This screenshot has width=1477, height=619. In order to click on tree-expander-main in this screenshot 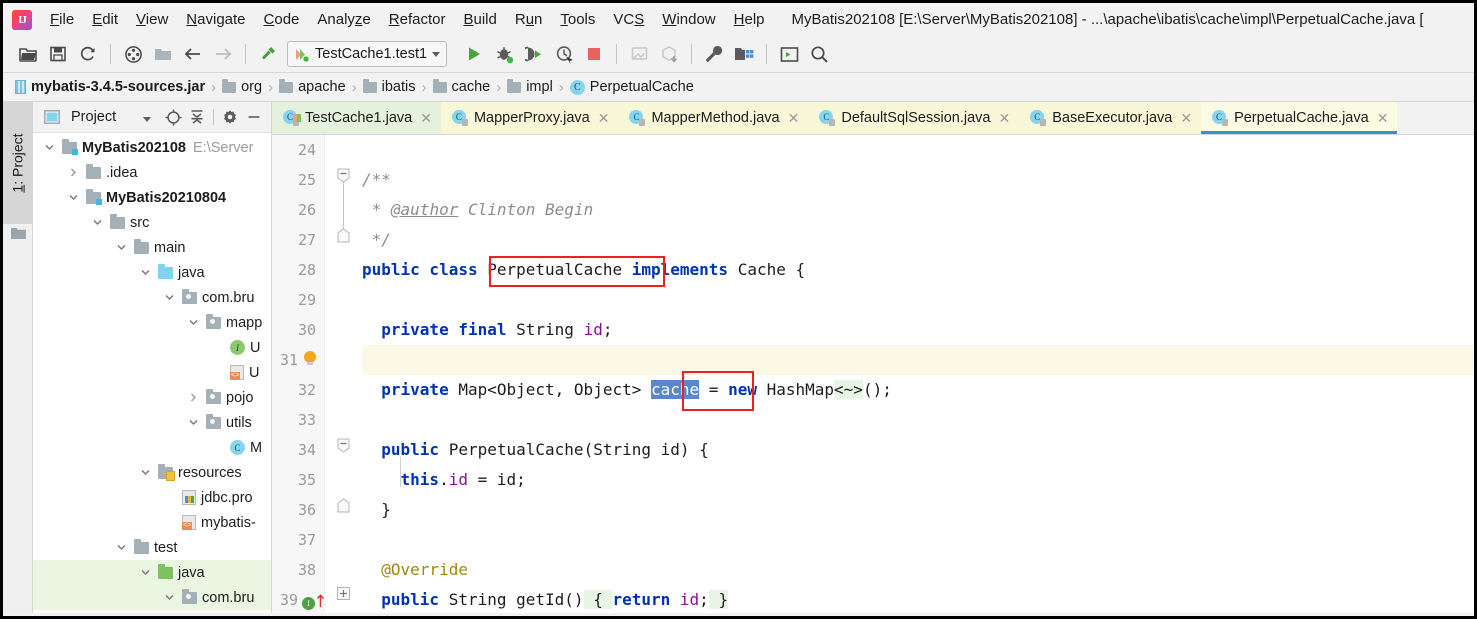, I will do `click(121, 247)`.